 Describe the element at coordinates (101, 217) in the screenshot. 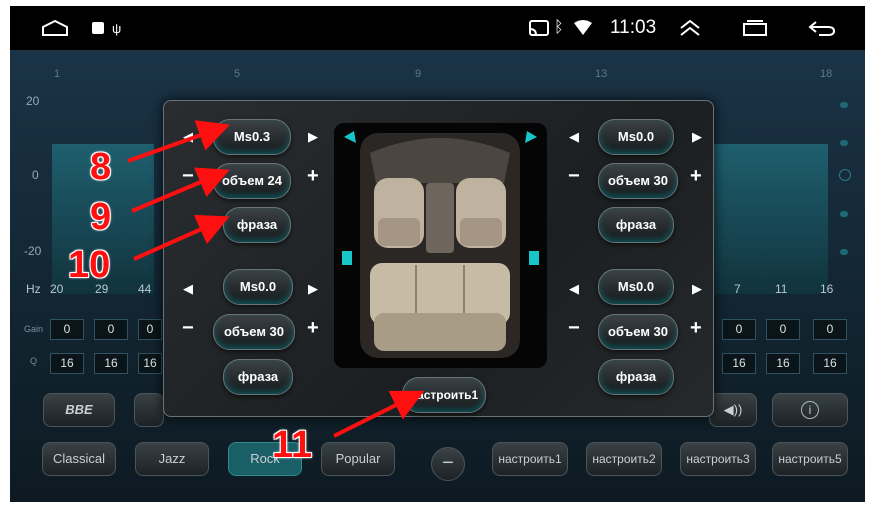

I see `callout-number-9: 9` at that location.